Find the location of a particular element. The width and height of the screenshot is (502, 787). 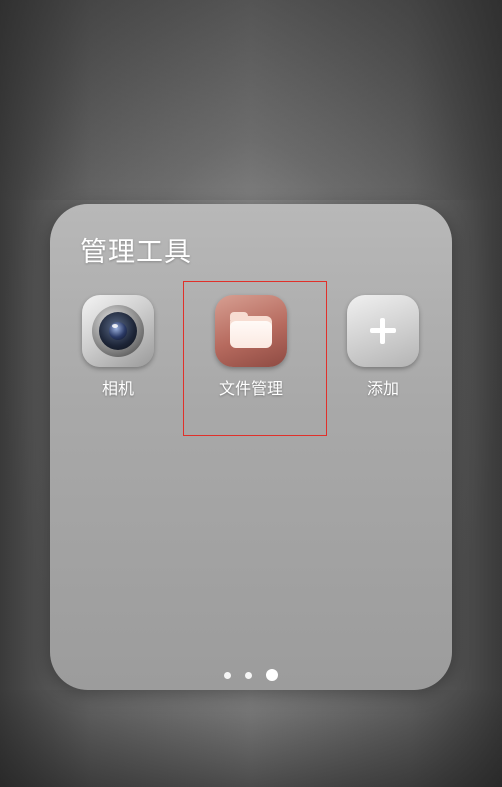

app-camera: 相机 is located at coordinates (118, 347).